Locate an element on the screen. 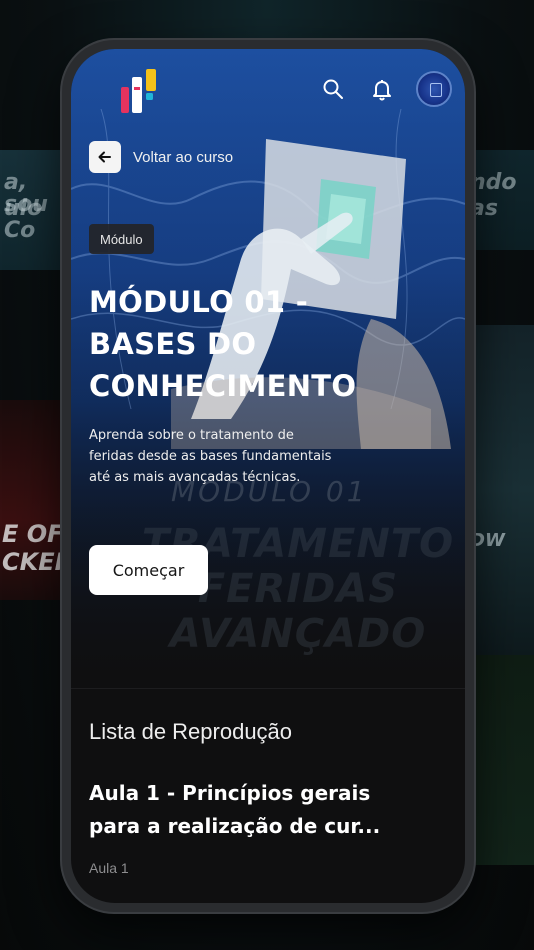  brand-logo is located at coordinates (143, 91).